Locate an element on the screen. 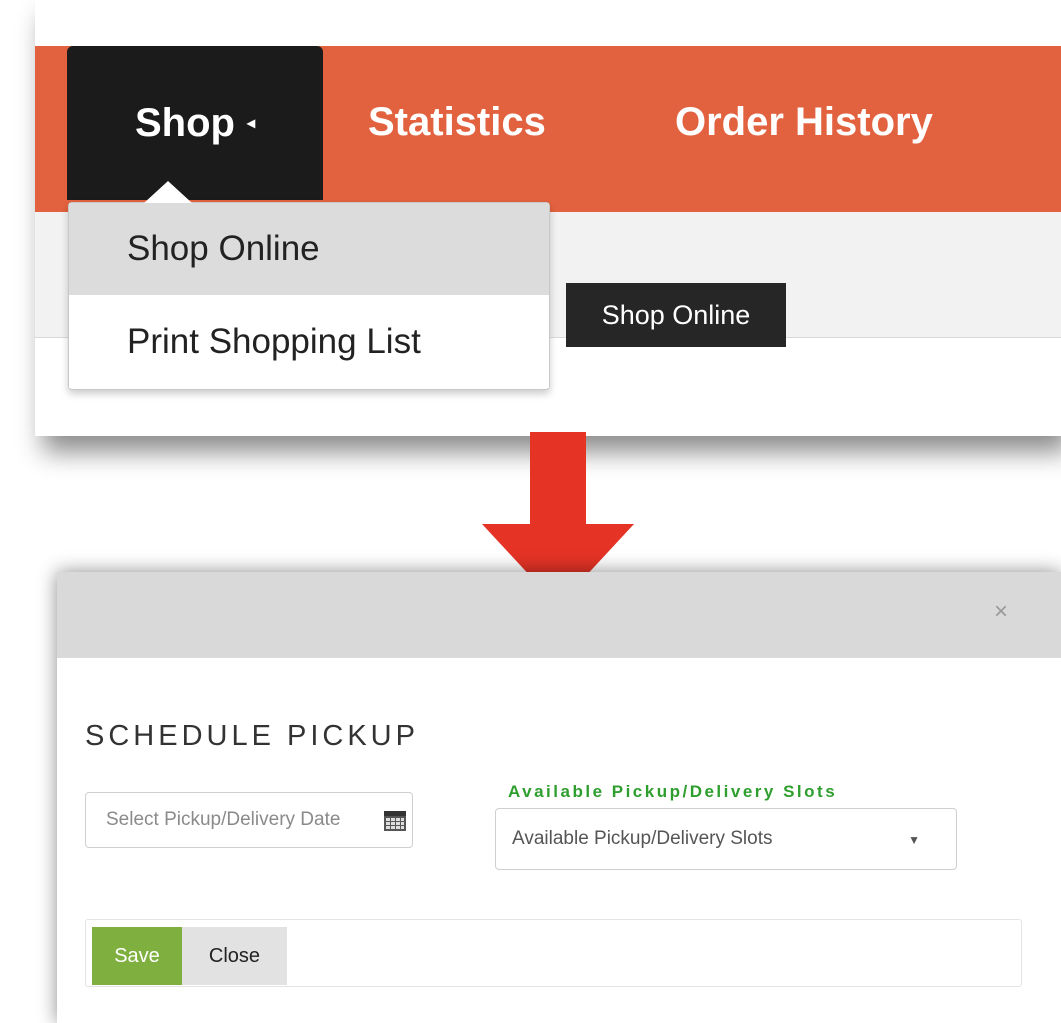 This screenshot has height=1023, width=1061. save-button: Save is located at coordinates (137, 956).